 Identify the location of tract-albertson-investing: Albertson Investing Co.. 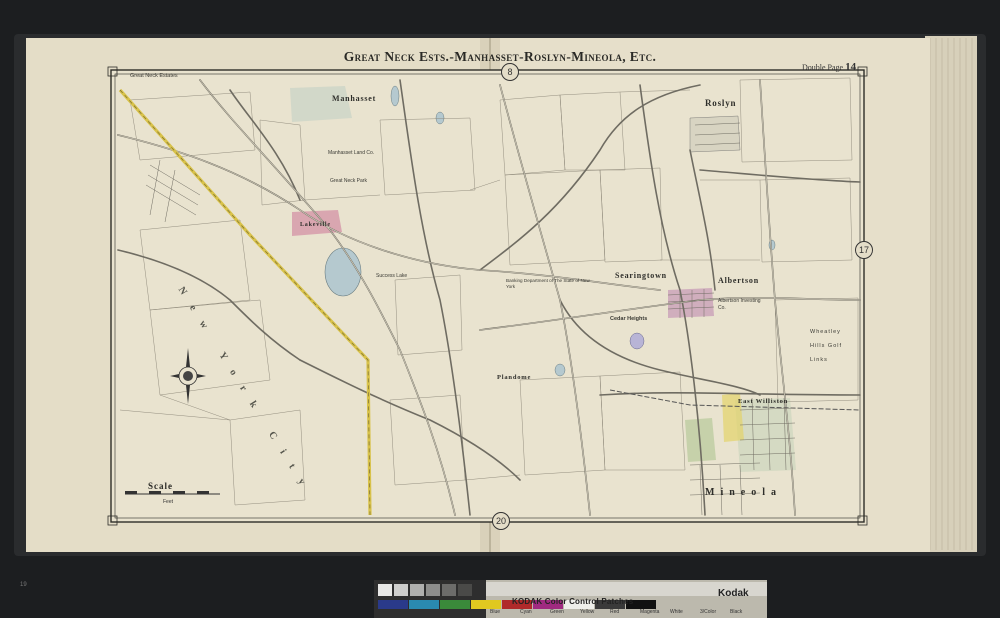
(739, 304).